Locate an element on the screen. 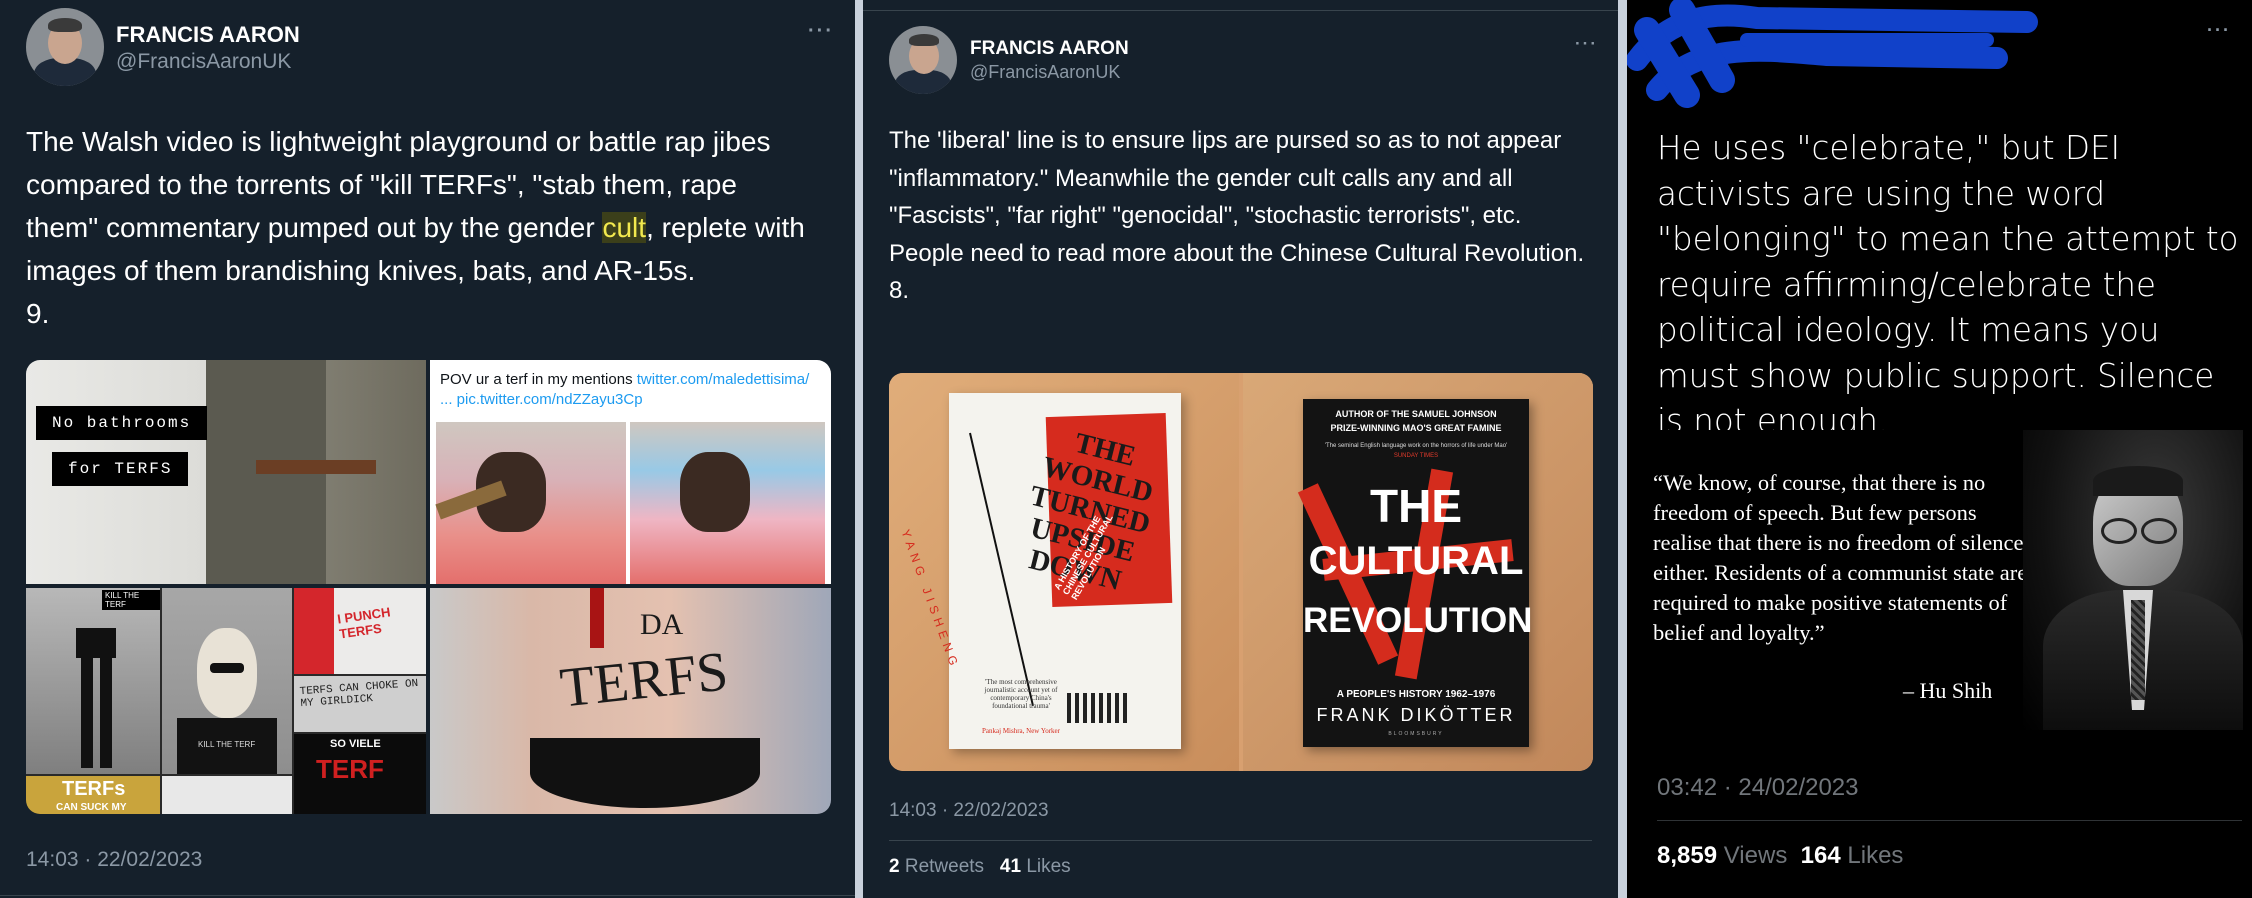 The height and width of the screenshot is (898, 2252). highlighted-word: cult is located at coordinates (624, 227).